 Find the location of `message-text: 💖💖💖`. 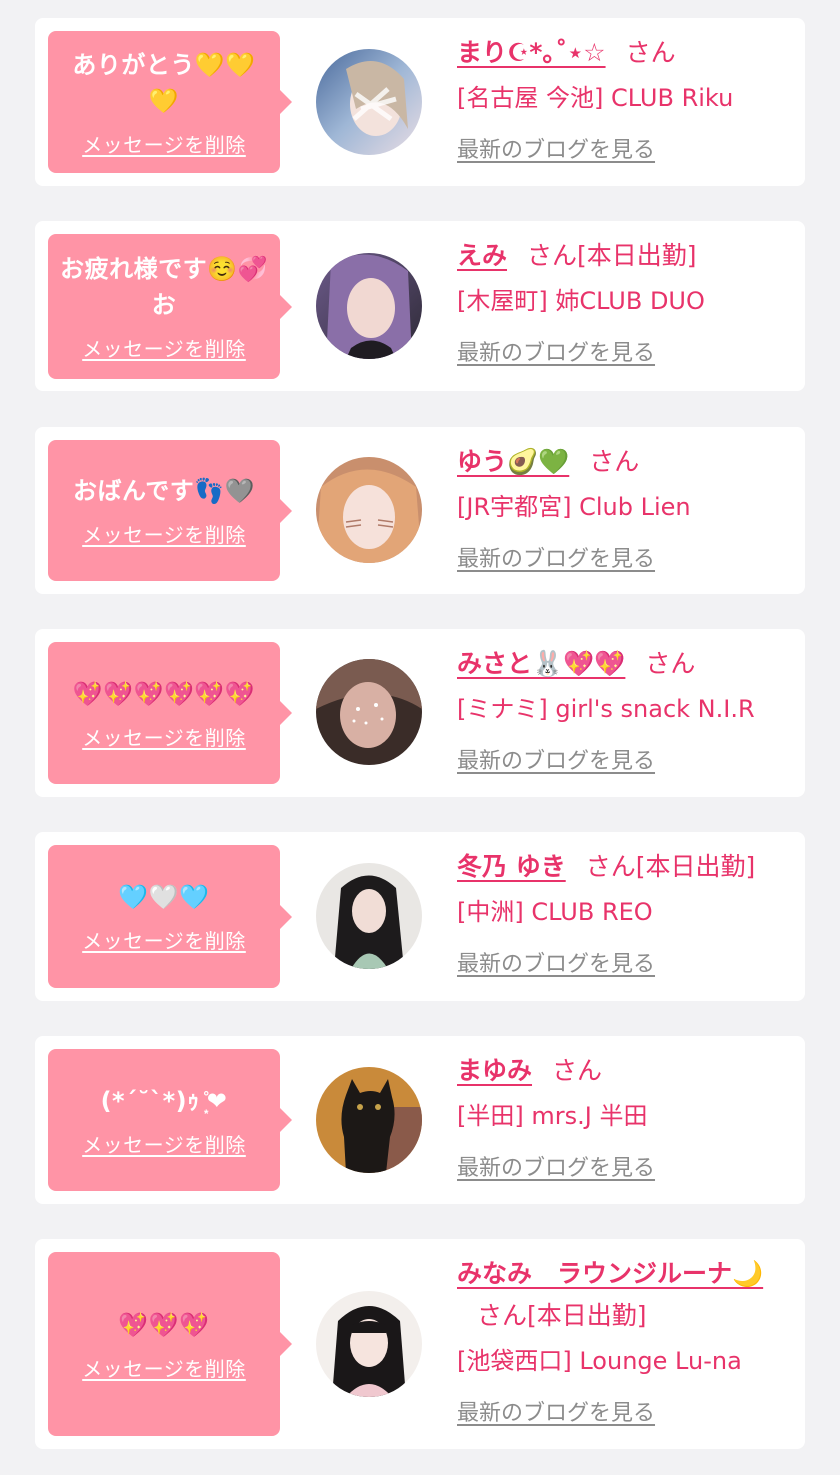

message-text: 💖💖💖 is located at coordinates (164, 1324).